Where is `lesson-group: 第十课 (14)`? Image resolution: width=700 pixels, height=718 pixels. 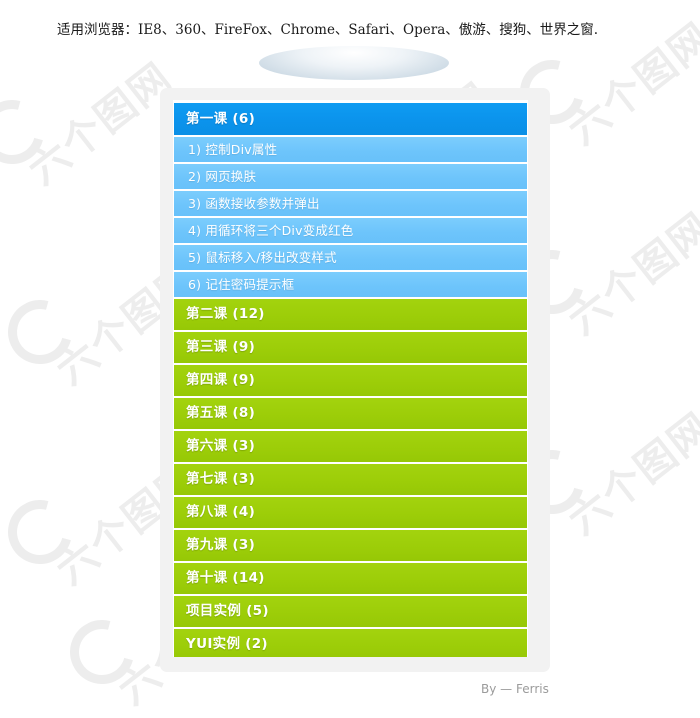
lesson-group: 第十课 (14) is located at coordinates (350, 578).